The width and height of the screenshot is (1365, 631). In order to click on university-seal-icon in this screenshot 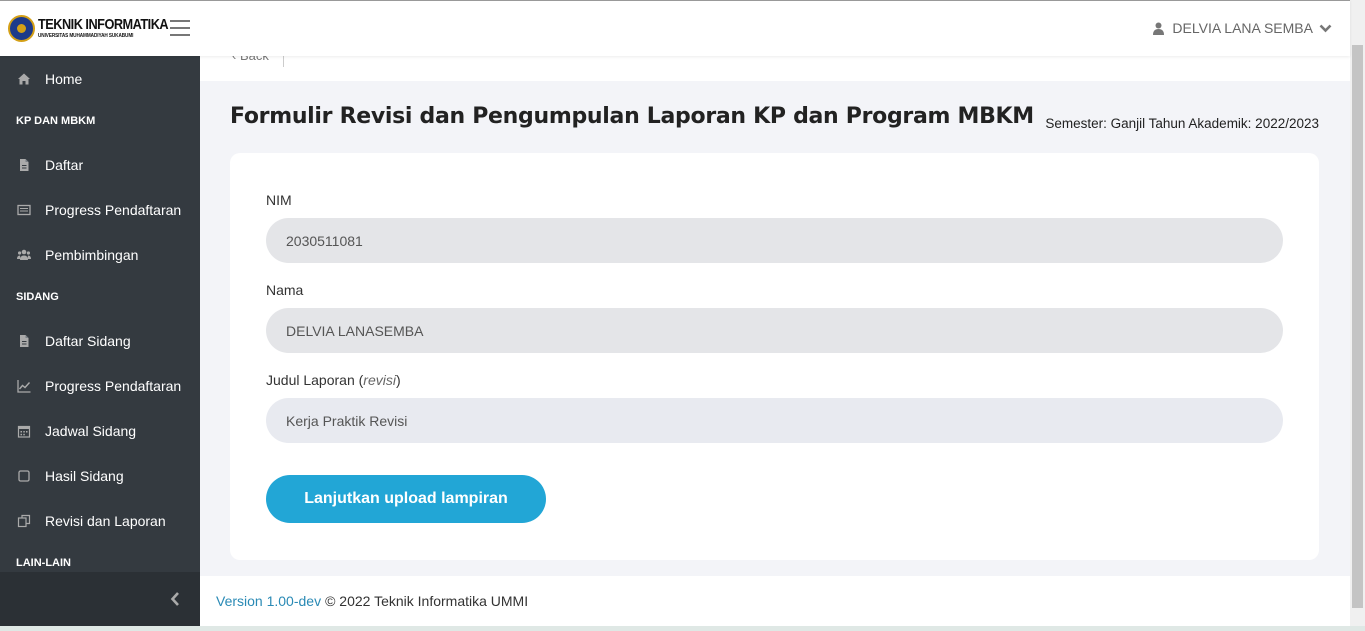, I will do `click(21, 28)`.